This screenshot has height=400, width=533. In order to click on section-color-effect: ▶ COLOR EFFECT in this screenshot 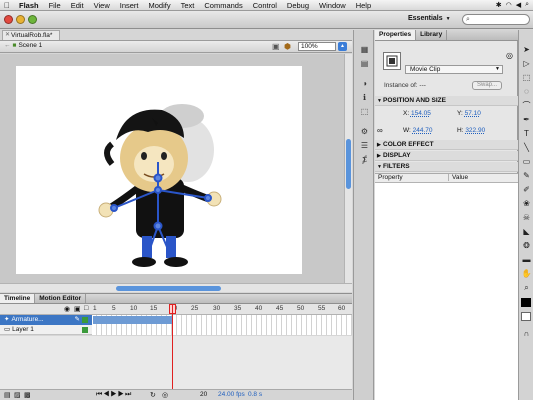, I will do `click(446, 145)`.